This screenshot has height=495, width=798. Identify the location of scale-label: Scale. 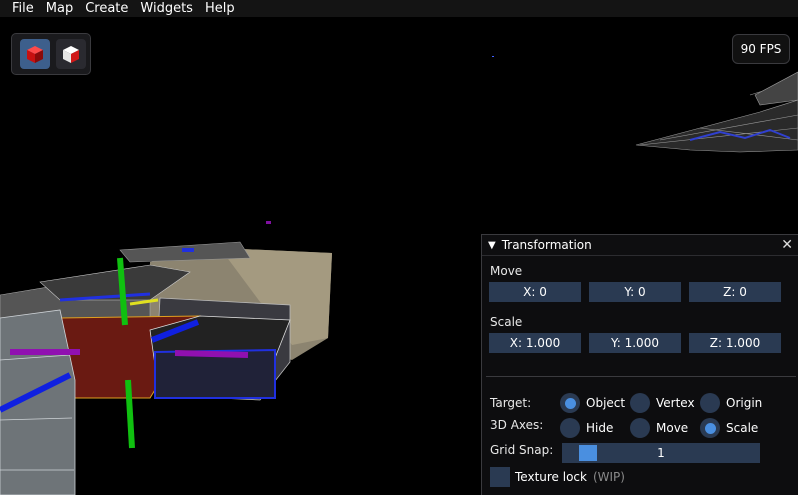
(506, 322).